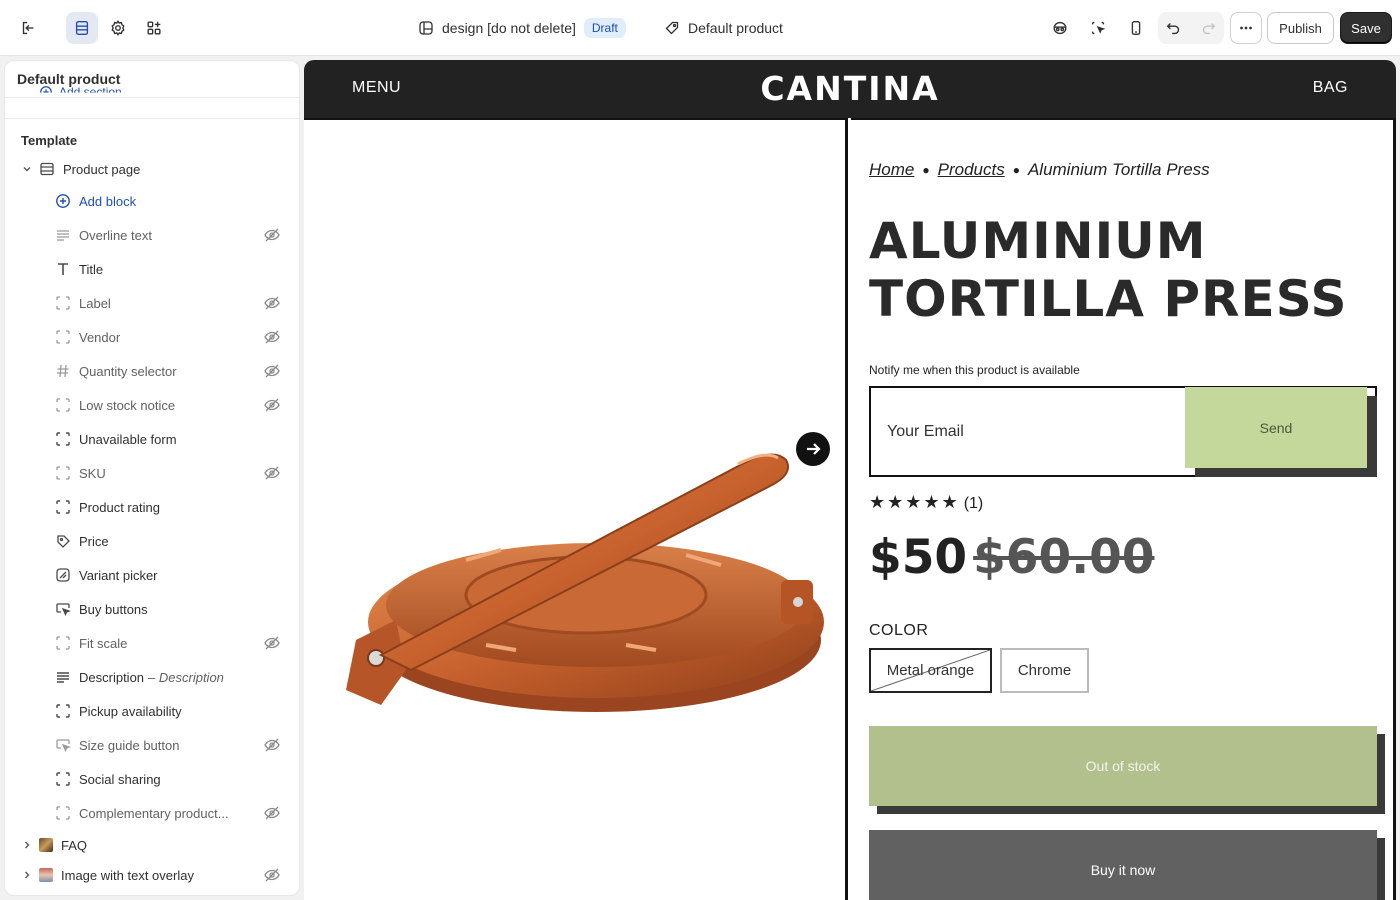 This screenshot has width=1400, height=900. What do you see at coordinates (154, 28) in the screenshot?
I see `app-embeds-button` at bounding box center [154, 28].